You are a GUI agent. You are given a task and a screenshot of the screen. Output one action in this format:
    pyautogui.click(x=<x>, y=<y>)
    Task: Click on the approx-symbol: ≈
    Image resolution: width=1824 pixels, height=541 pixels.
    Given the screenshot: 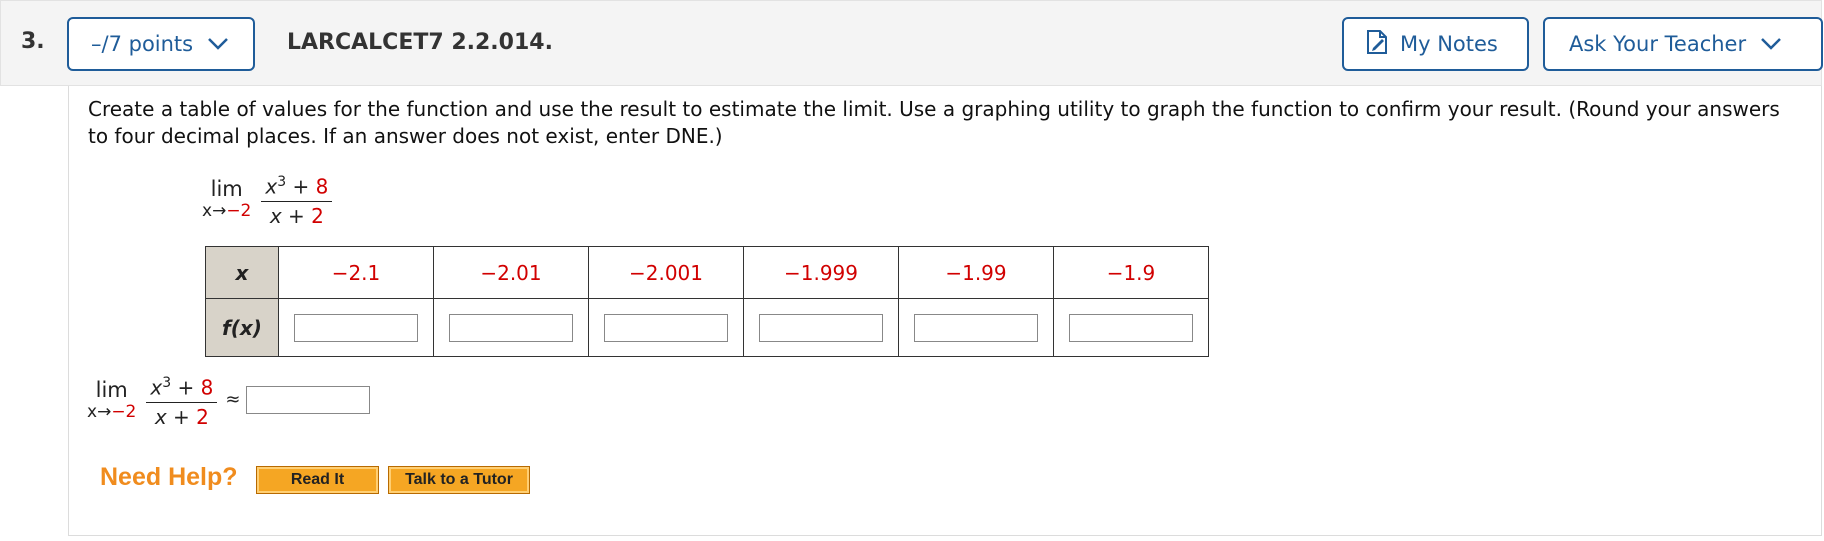 What is the action you would take?
    pyautogui.click(x=233, y=400)
    